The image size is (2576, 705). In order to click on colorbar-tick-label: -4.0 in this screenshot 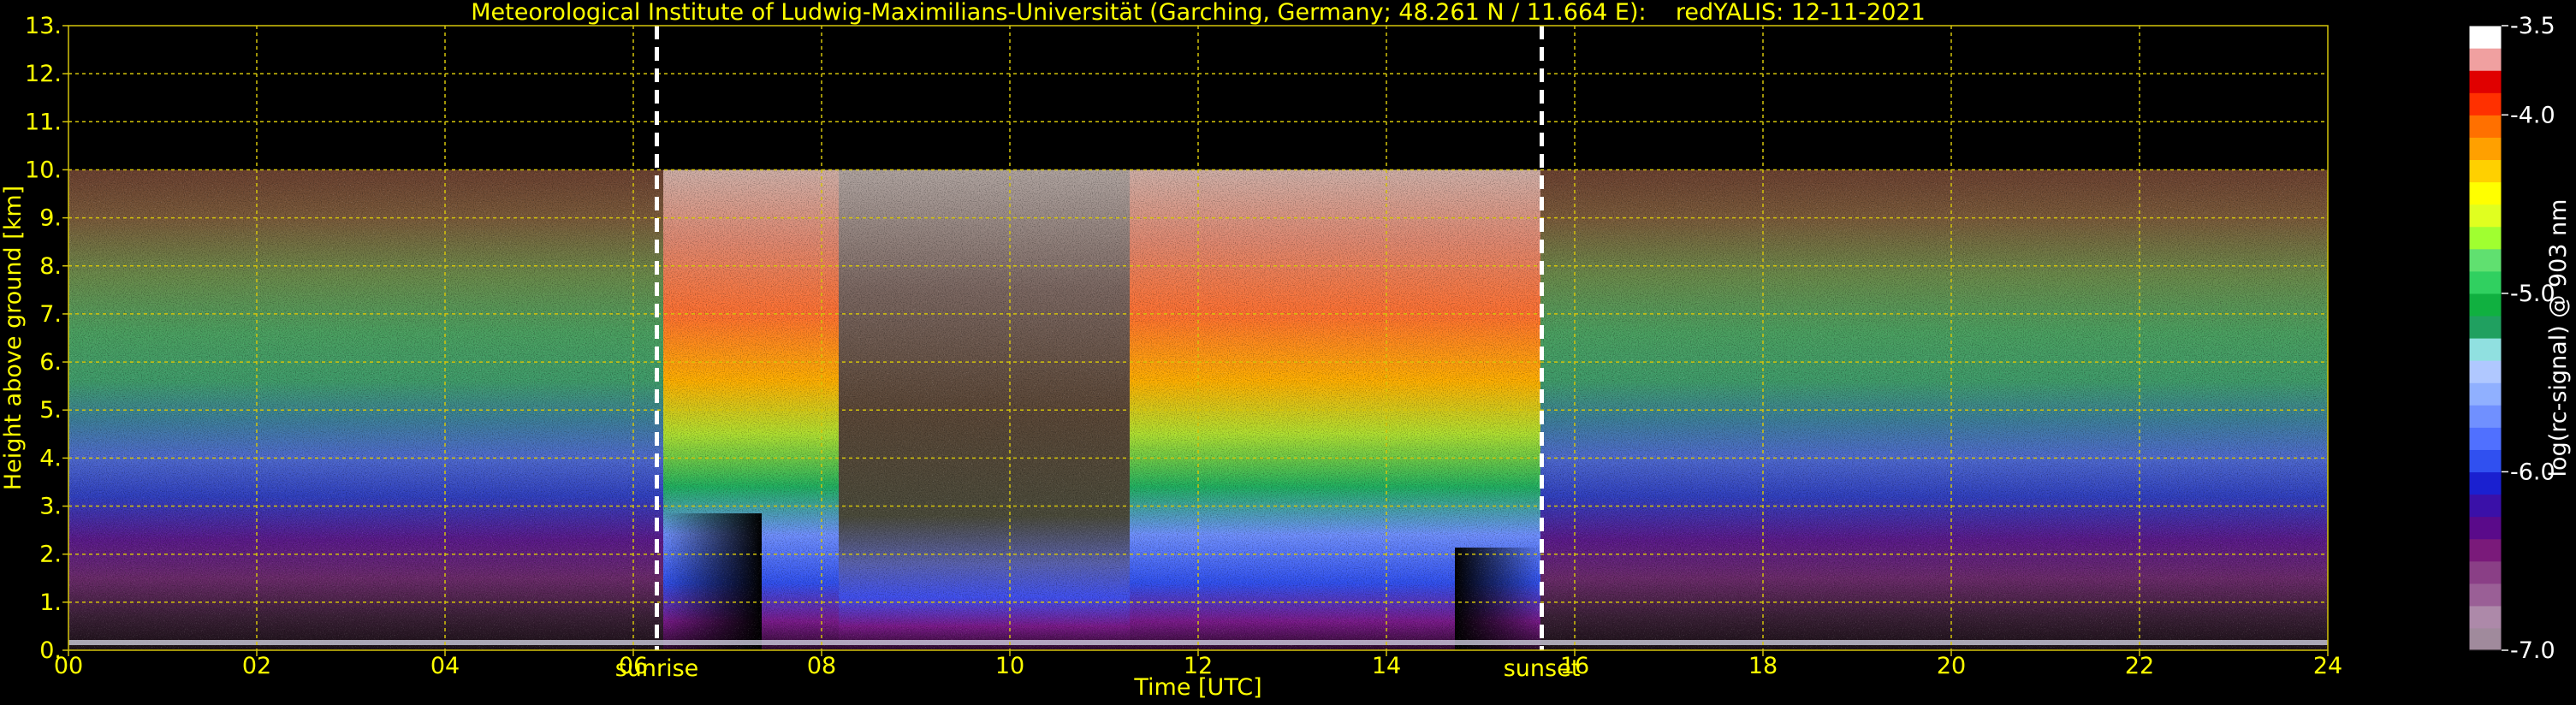, I will do `click(2532, 115)`.